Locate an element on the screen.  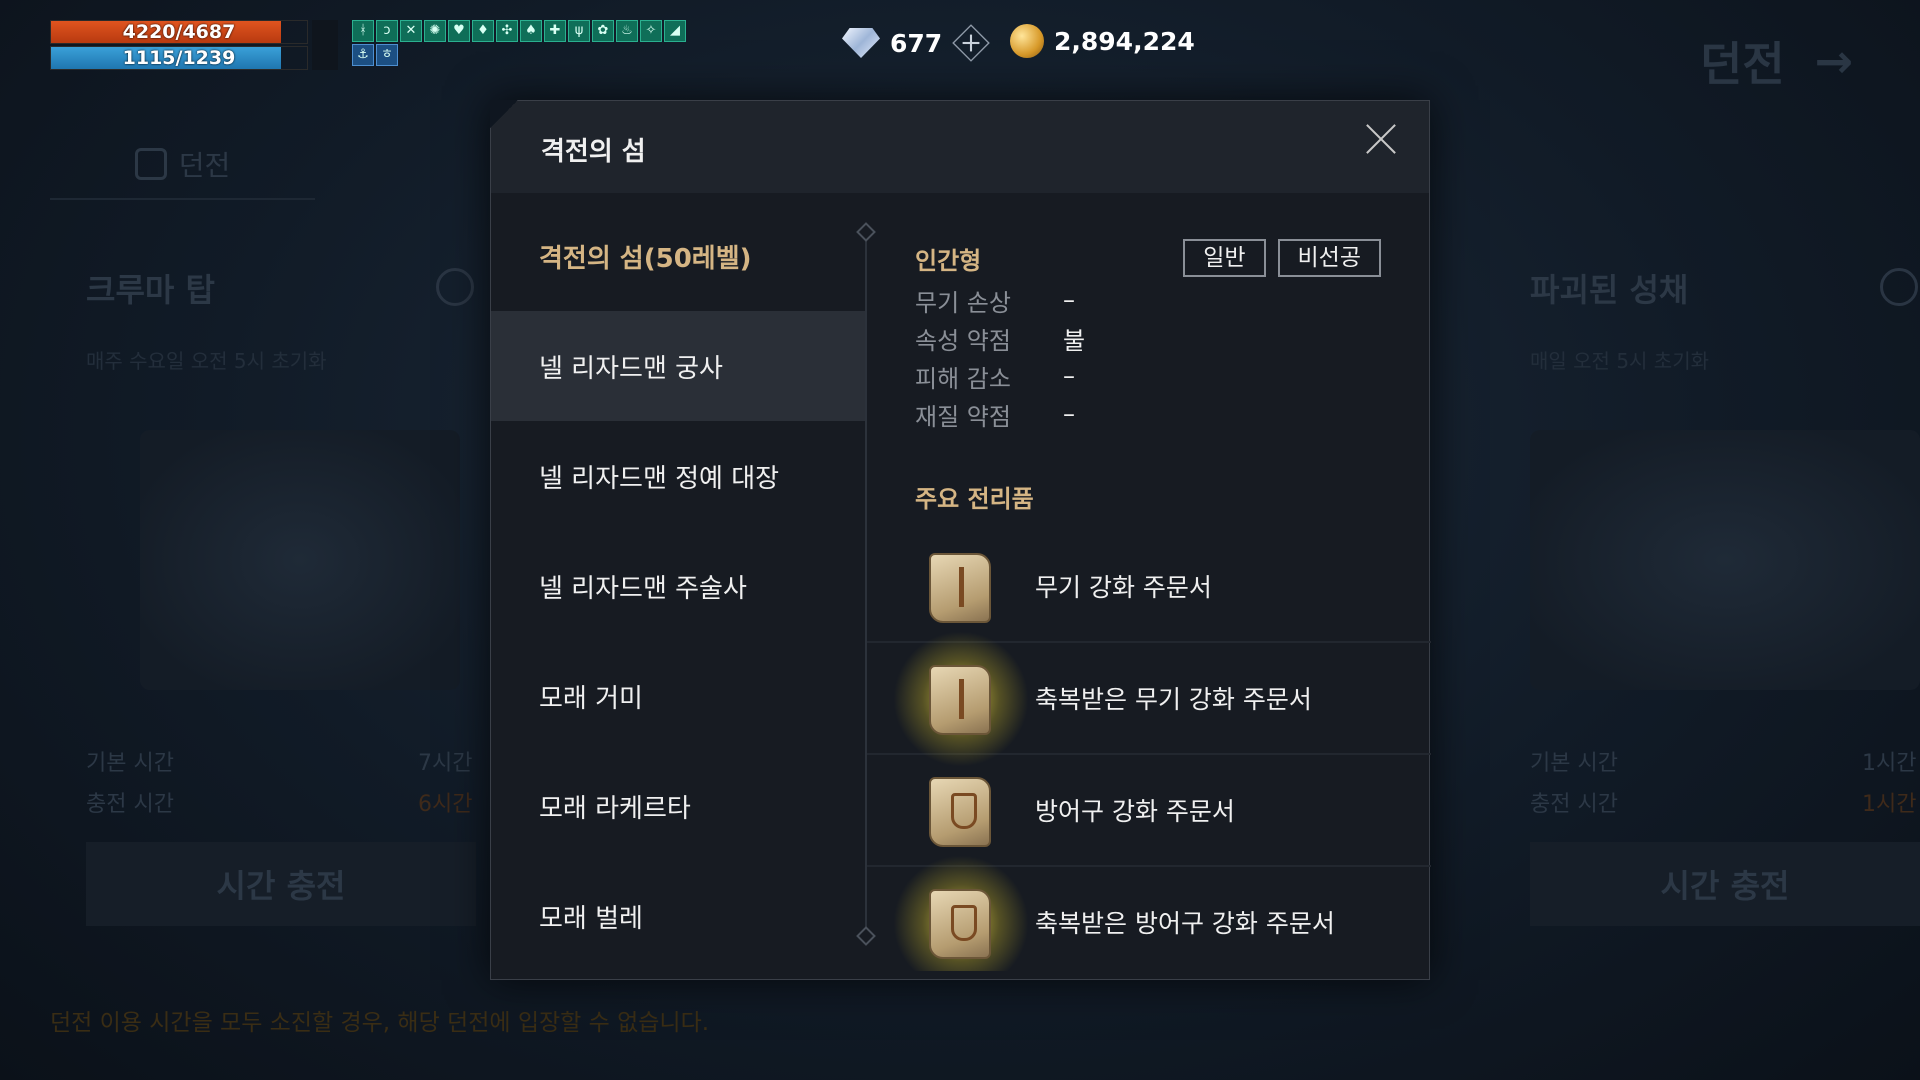
non-aggressive-button: 비선공 is located at coordinates (1329, 258).